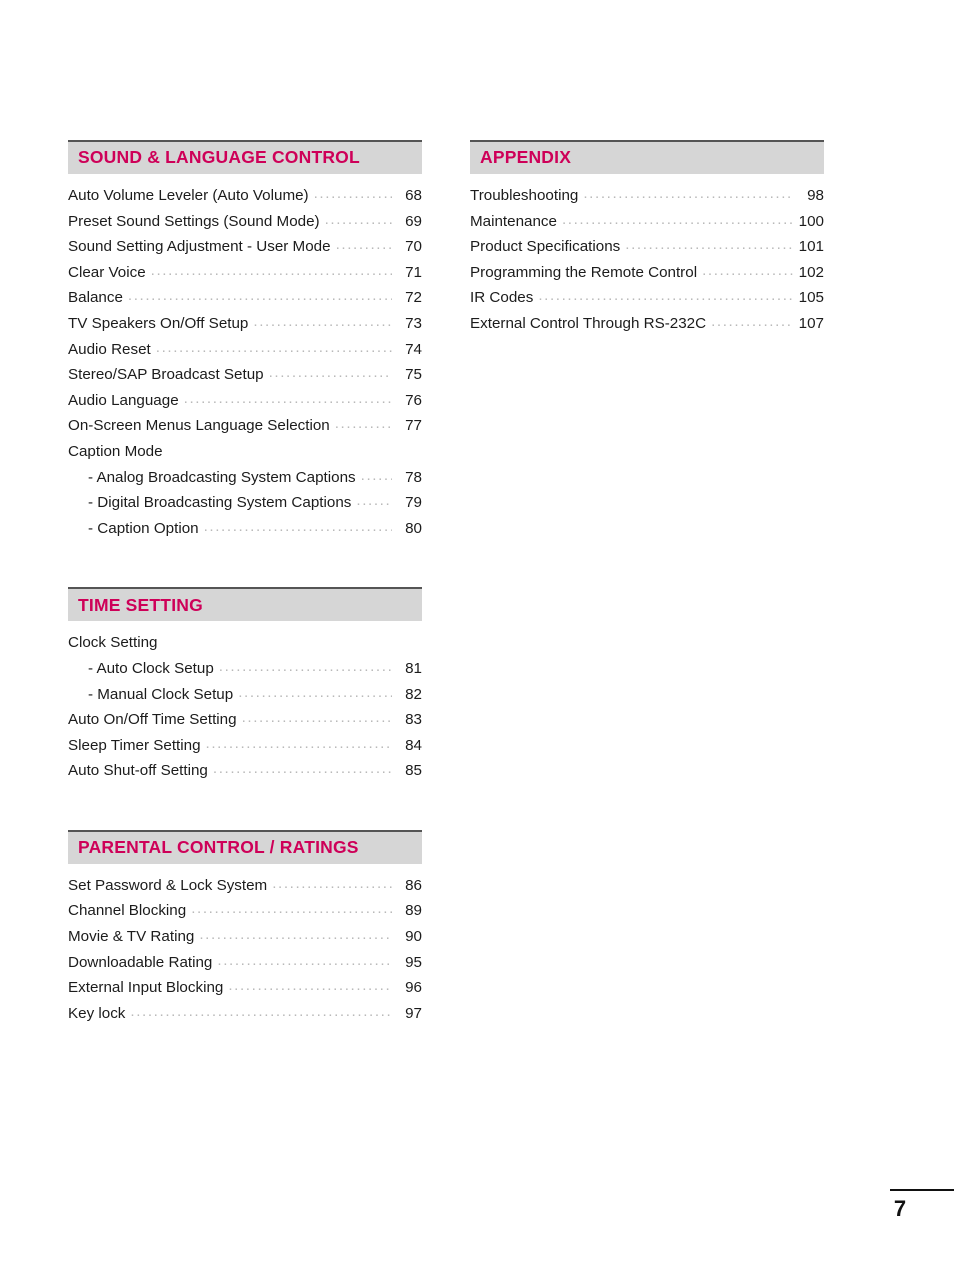  I want to click on toc-entry: Maintenance 100, so click(647, 222).